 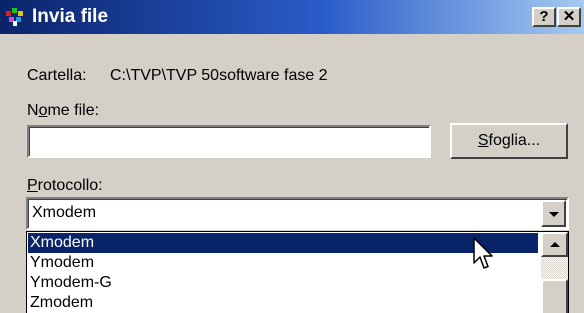 What do you see at coordinates (483, 253) in the screenshot?
I see `mouse-pointer-icon` at bounding box center [483, 253].